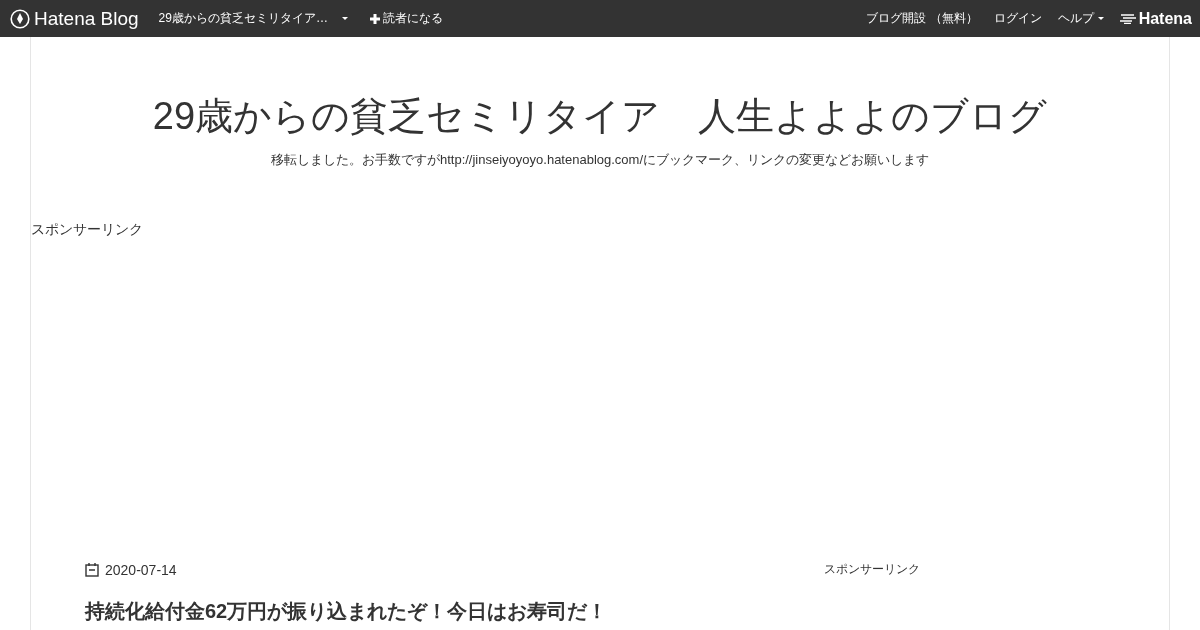 The width and height of the screenshot is (1200, 630). Describe the element at coordinates (346, 611) in the screenshot. I see `article-title: 持続化給付金62万円が振り込まれたぞ！今日はお寿司だ！` at that location.